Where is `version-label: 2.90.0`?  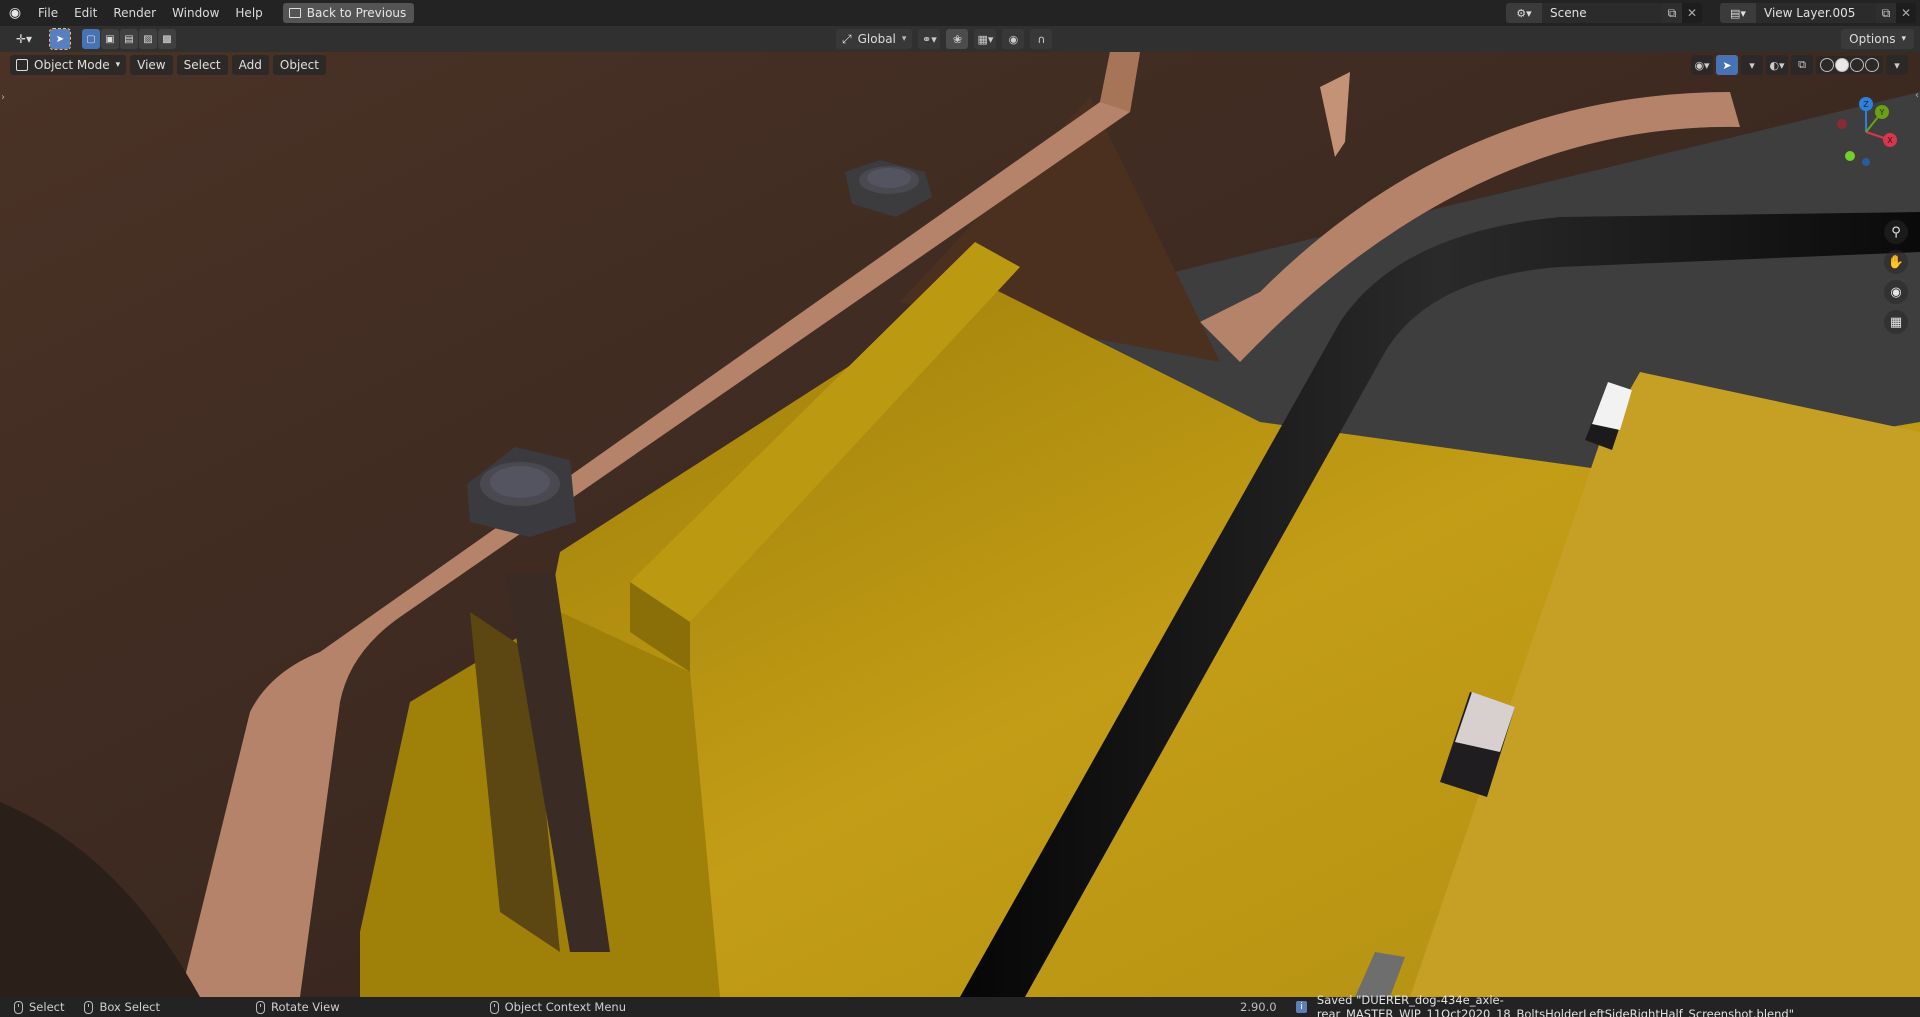 version-label: 2.90.0 is located at coordinates (1258, 1007).